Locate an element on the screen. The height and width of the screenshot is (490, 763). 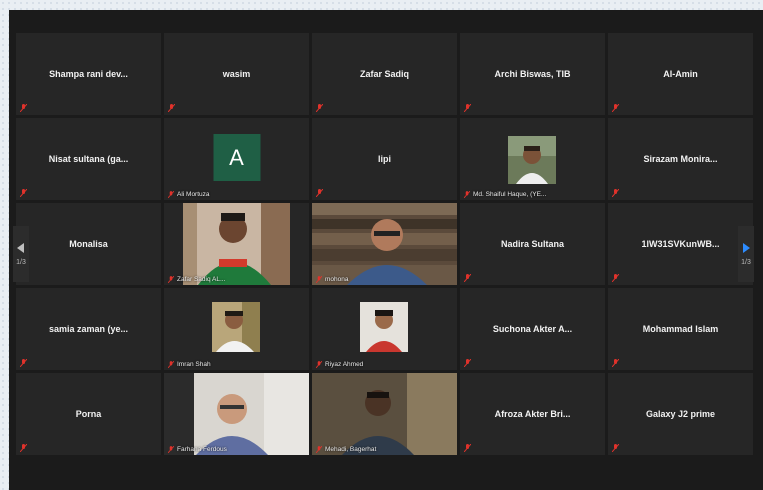
participant-name: Mohammad Islam is located at coordinates (680, 329).